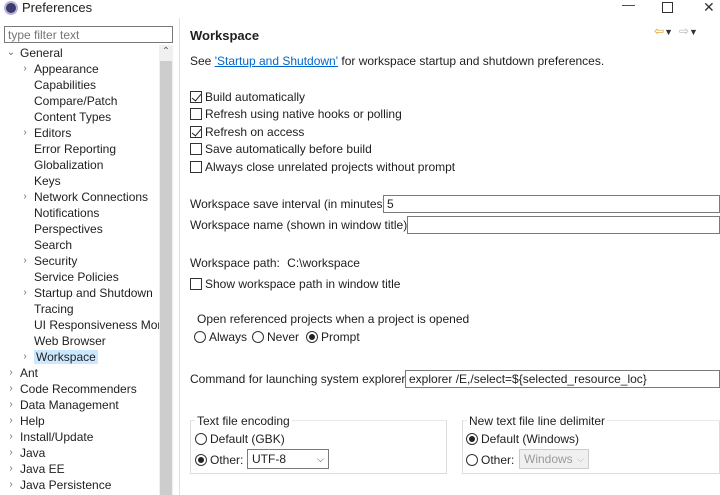  What do you see at coordinates (247, 97) in the screenshot?
I see `build-automatically-checkbox: Build automatically` at bounding box center [247, 97].